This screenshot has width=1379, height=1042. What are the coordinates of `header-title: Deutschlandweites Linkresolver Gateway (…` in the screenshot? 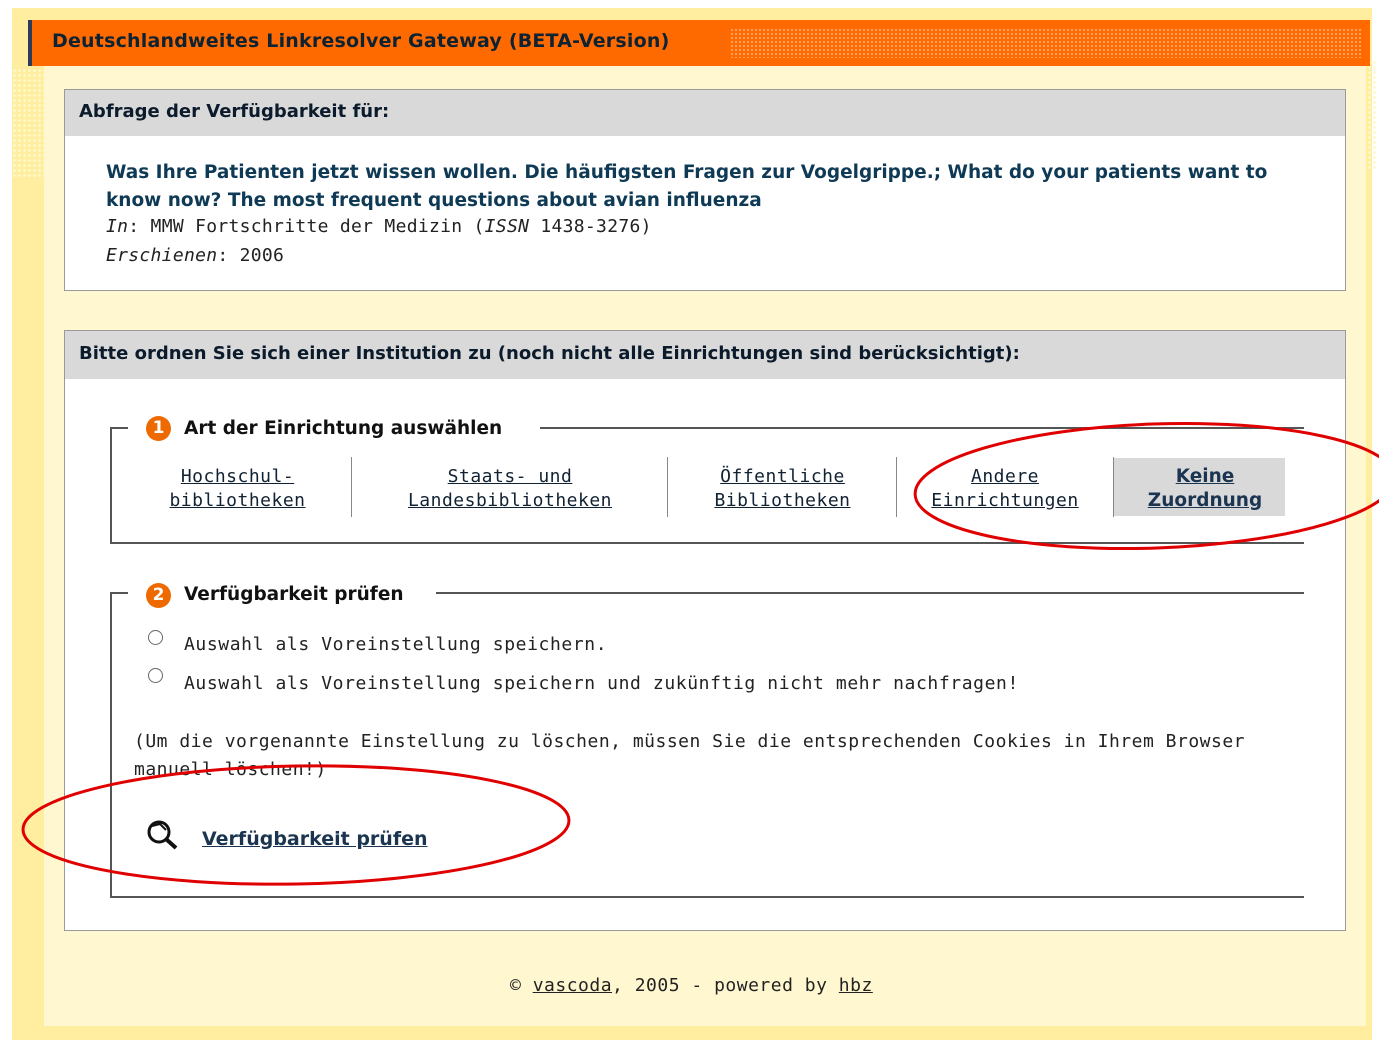 It's located at (361, 41).